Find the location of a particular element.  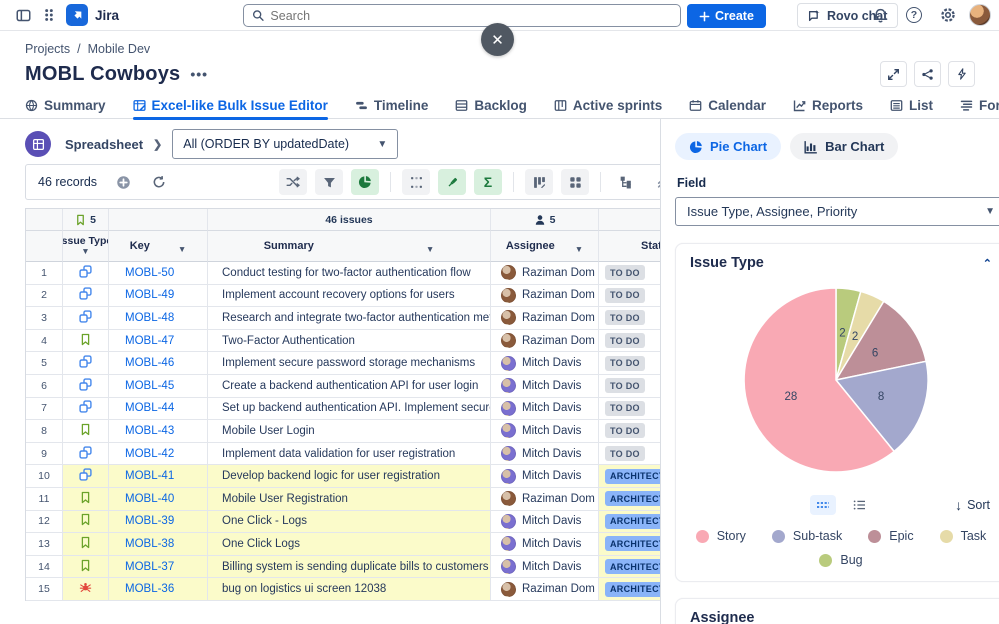

issue-type-pie-chart: 2 2 6 8 28 is located at coordinates (841, 382).